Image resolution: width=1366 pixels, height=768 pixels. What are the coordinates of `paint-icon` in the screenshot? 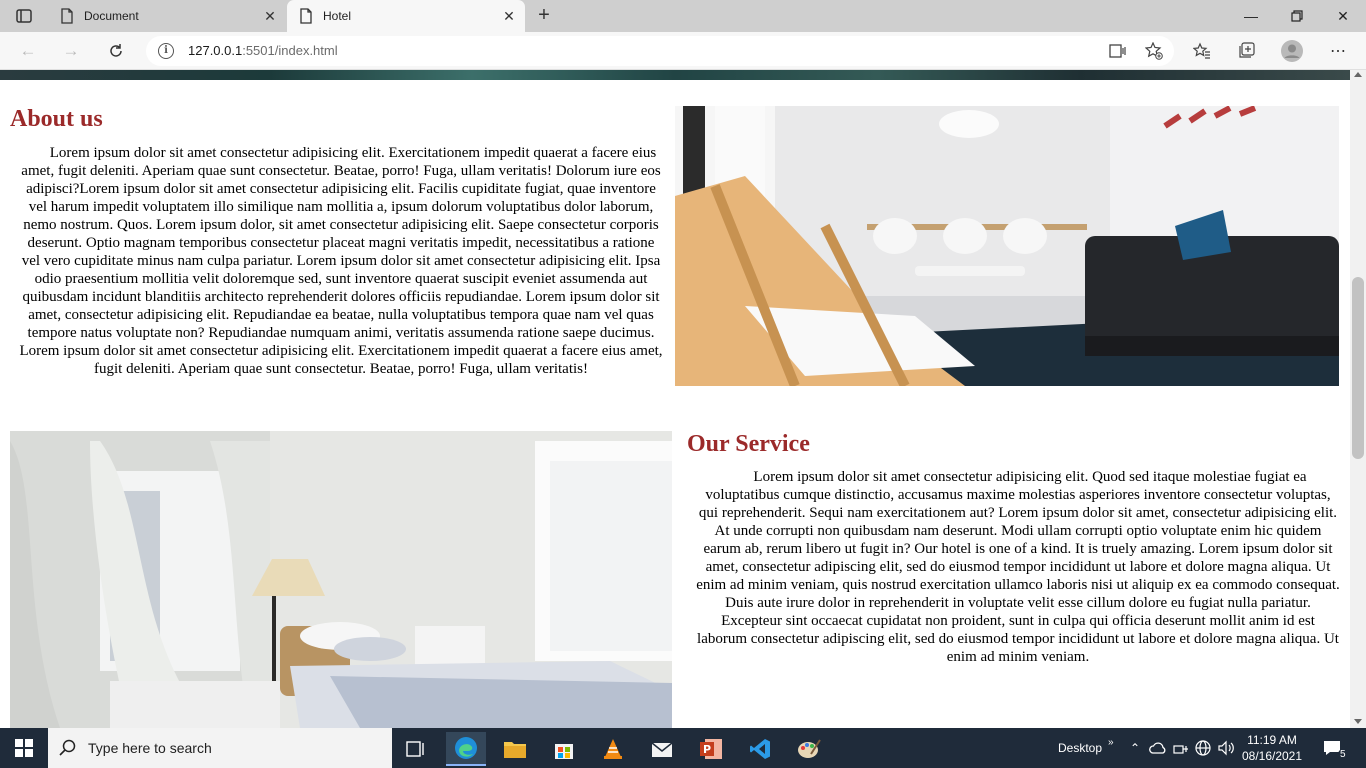 It's located at (809, 748).